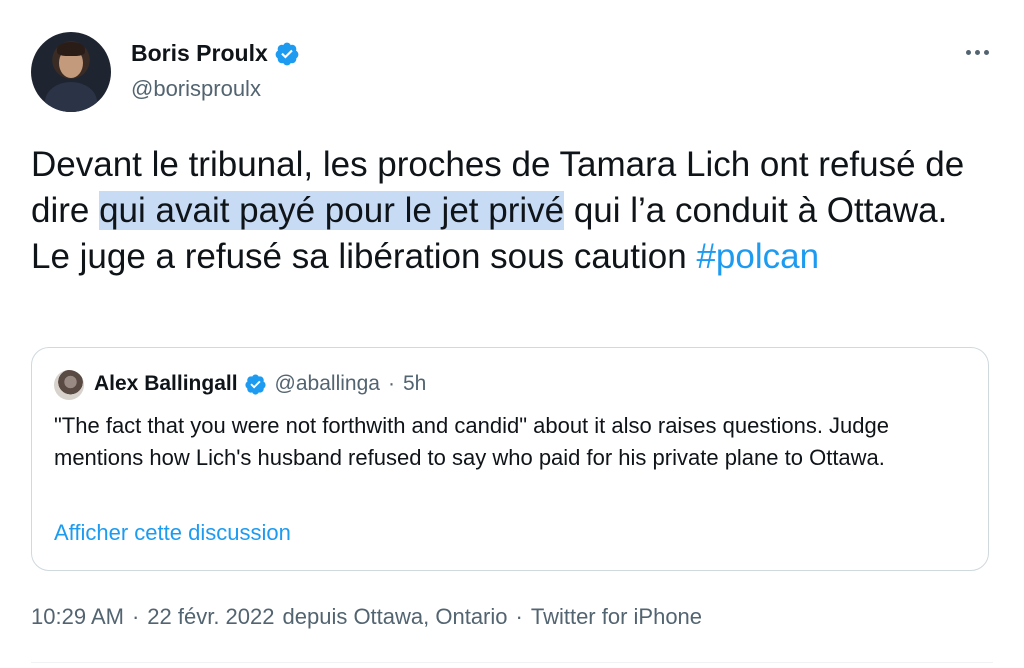 The height and width of the screenshot is (668, 1024). Describe the element at coordinates (757, 256) in the screenshot. I see `hashtag-link: #polcan` at that location.